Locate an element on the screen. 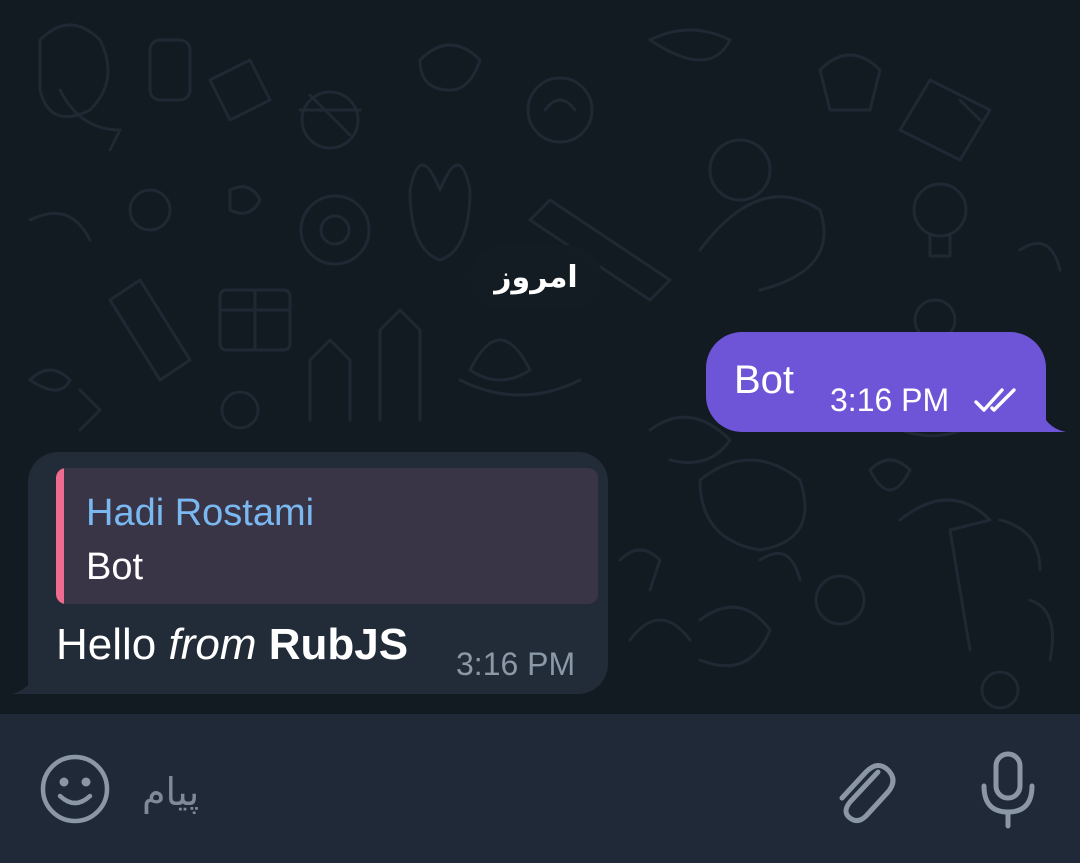 The height and width of the screenshot is (863, 1080). reply-quote-author: Hadi Rostami is located at coordinates (200, 513).